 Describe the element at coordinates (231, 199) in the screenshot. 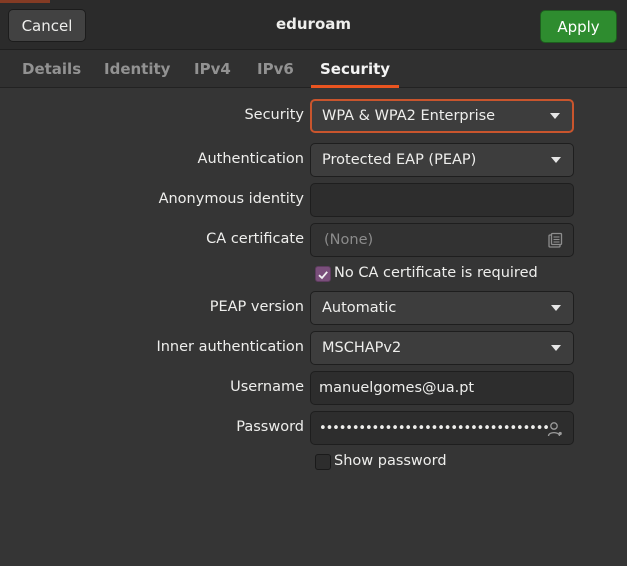

I see `anonymous-identity-label: Anonymous identity` at that location.